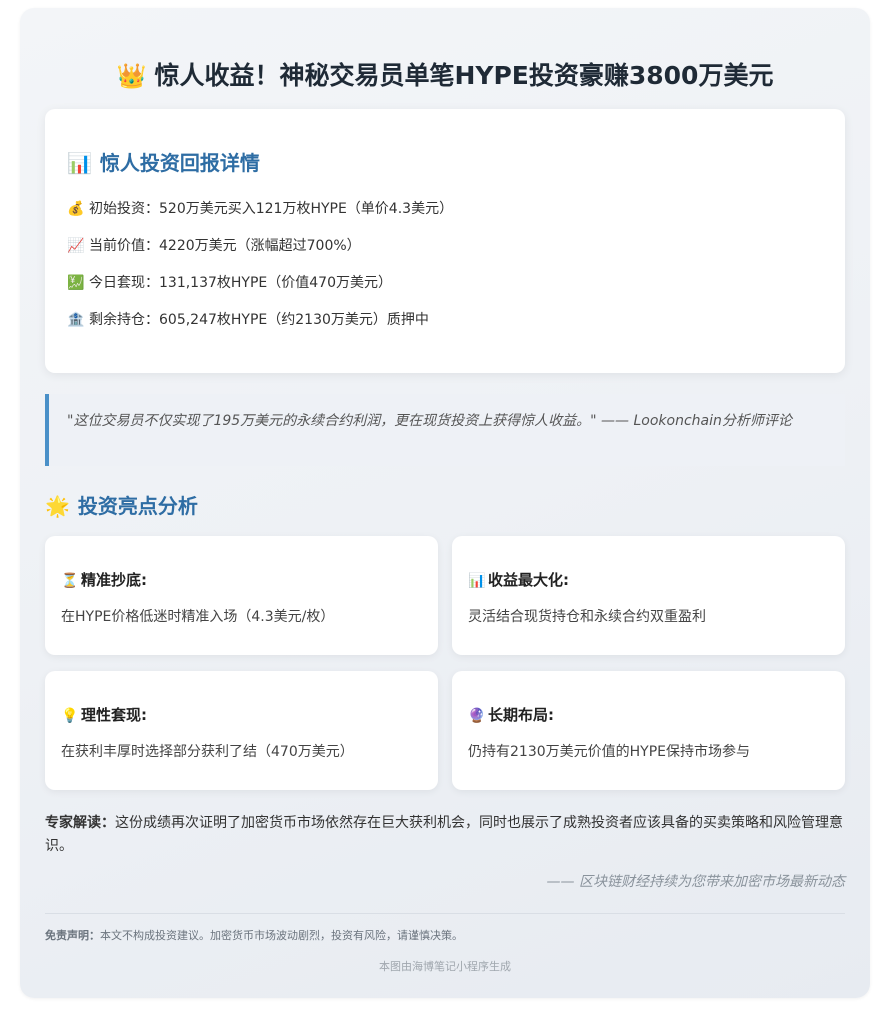 This screenshot has height=1029, width=890. What do you see at coordinates (281, 935) in the screenshot?
I see `disclaimer-text: 本文不构成投资建议。加密货币市场波动剧烈，投资有风险，请谨慎决策。` at bounding box center [281, 935].